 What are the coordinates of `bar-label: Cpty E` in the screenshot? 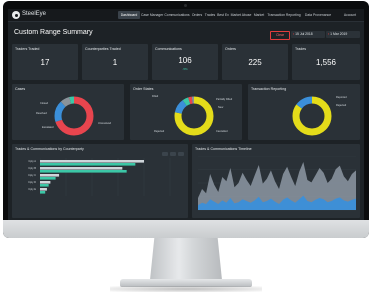 It's located at (32, 189).